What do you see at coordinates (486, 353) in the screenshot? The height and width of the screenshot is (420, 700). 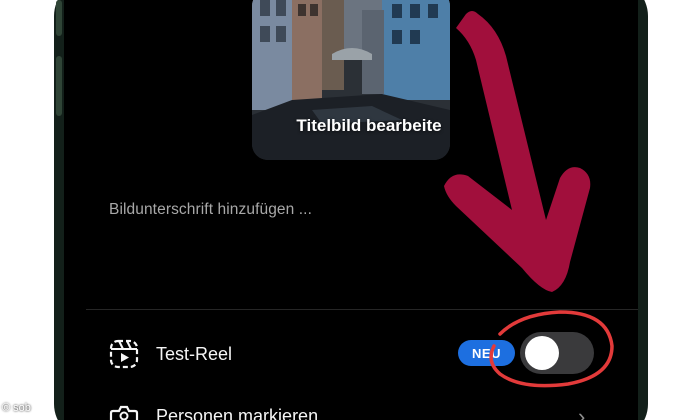 I see `new-badge: NEU` at bounding box center [486, 353].